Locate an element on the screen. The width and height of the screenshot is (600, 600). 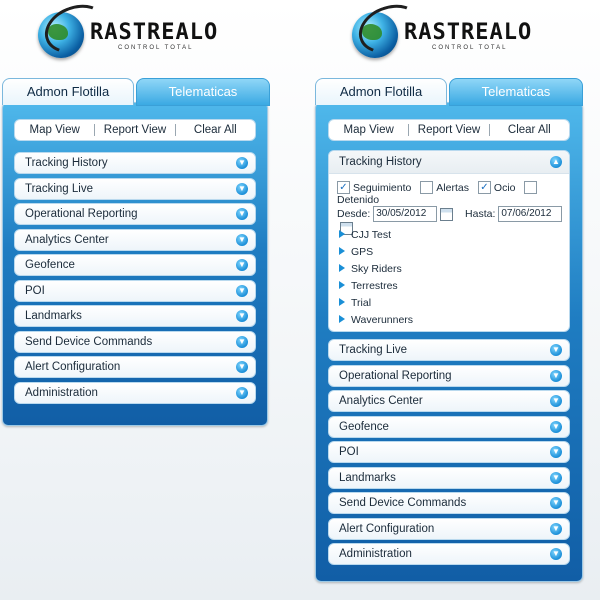
group-item-trial: Trial is located at coordinates (355, 303).